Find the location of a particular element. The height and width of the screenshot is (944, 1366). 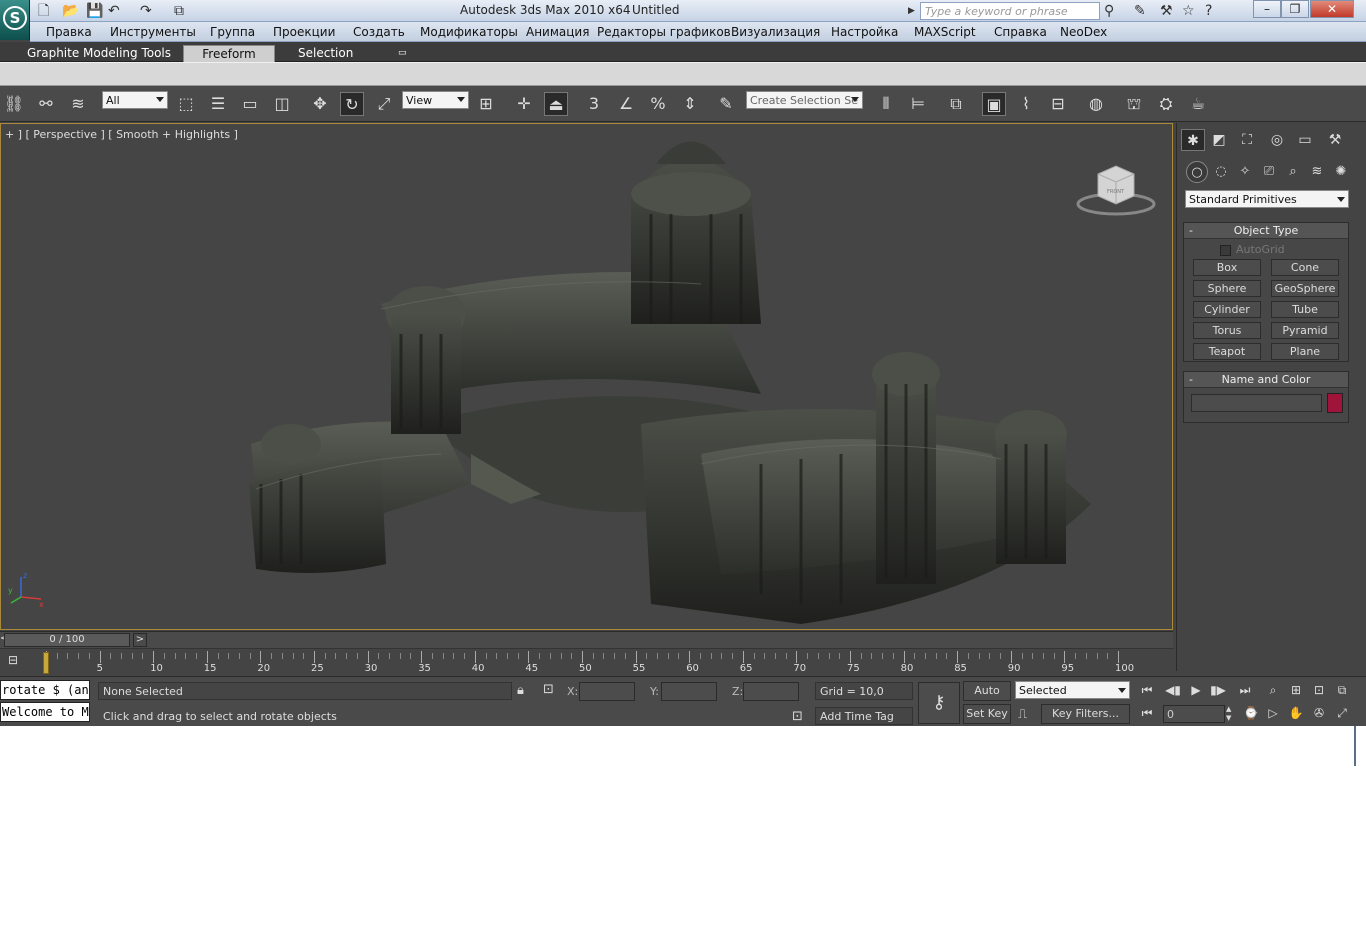

ribbon-options-icon: ▭ is located at coordinates (402, 53).